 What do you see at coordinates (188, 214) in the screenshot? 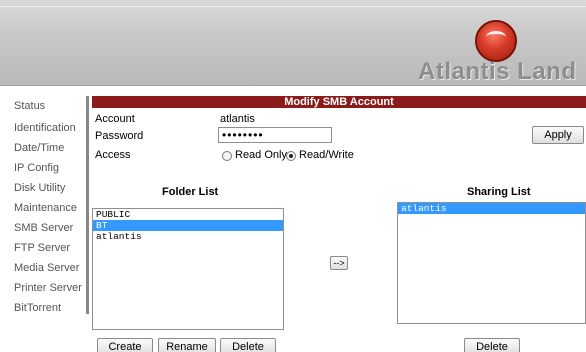
I see `folder-item-public: PUBLIC` at bounding box center [188, 214].